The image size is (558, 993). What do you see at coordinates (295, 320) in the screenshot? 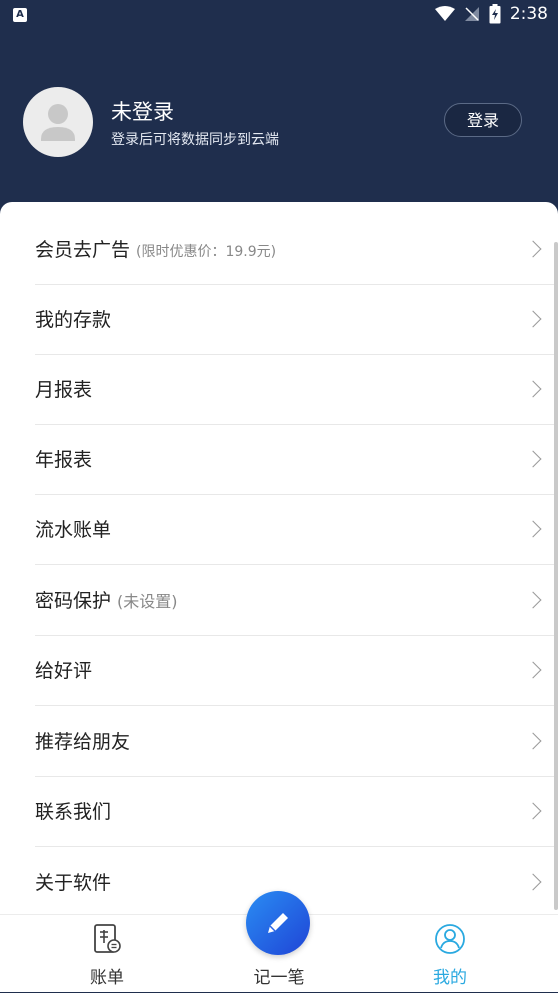
I see `menu-item-savings: 我的存款` at bounding box center [295, 320].